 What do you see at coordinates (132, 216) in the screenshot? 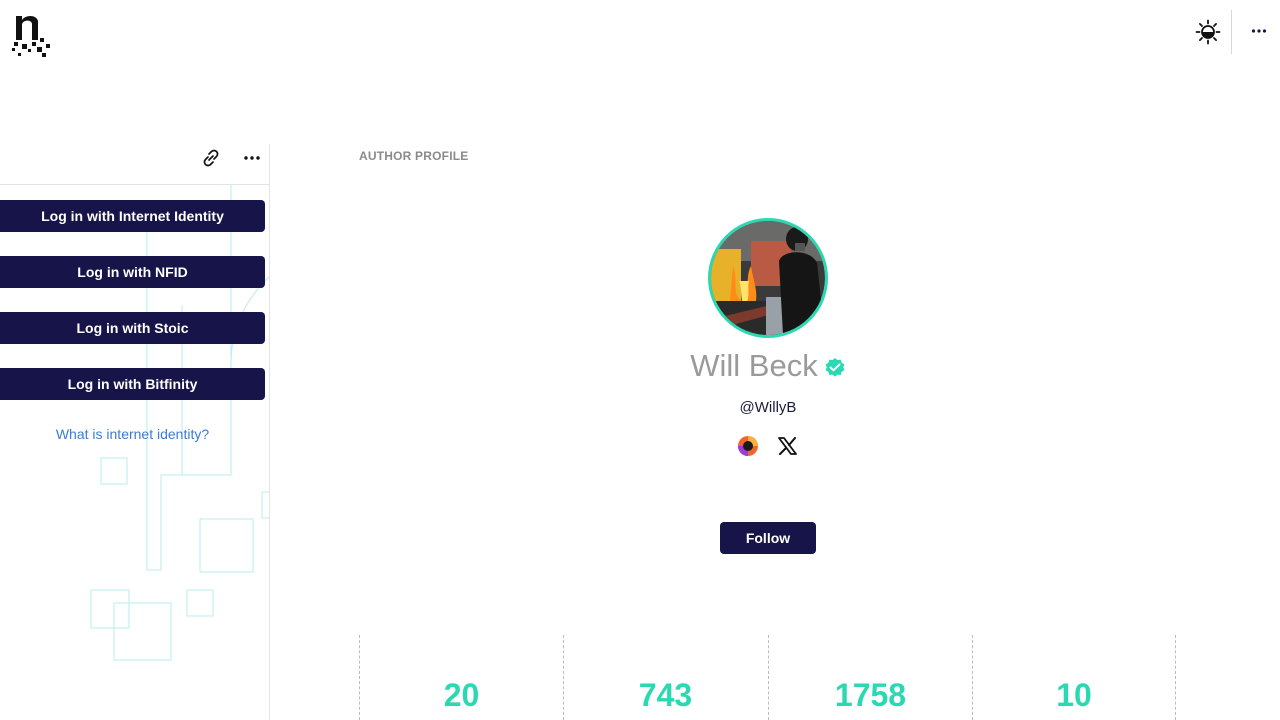
I see `login-internet-identity-button: Log in with Internet Identity` at bounding box center [132, 216].